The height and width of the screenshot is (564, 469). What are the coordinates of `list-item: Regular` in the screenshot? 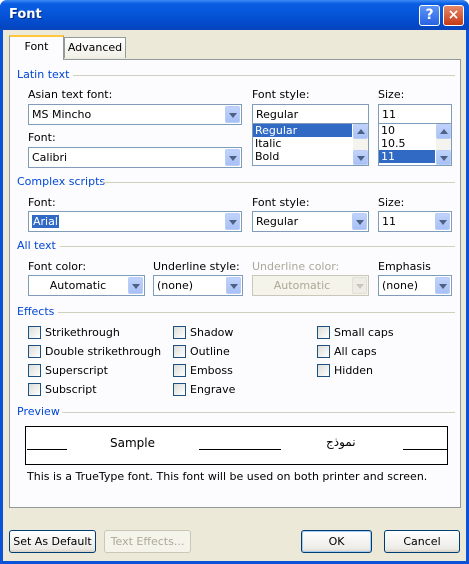 It's located at (302, 130).